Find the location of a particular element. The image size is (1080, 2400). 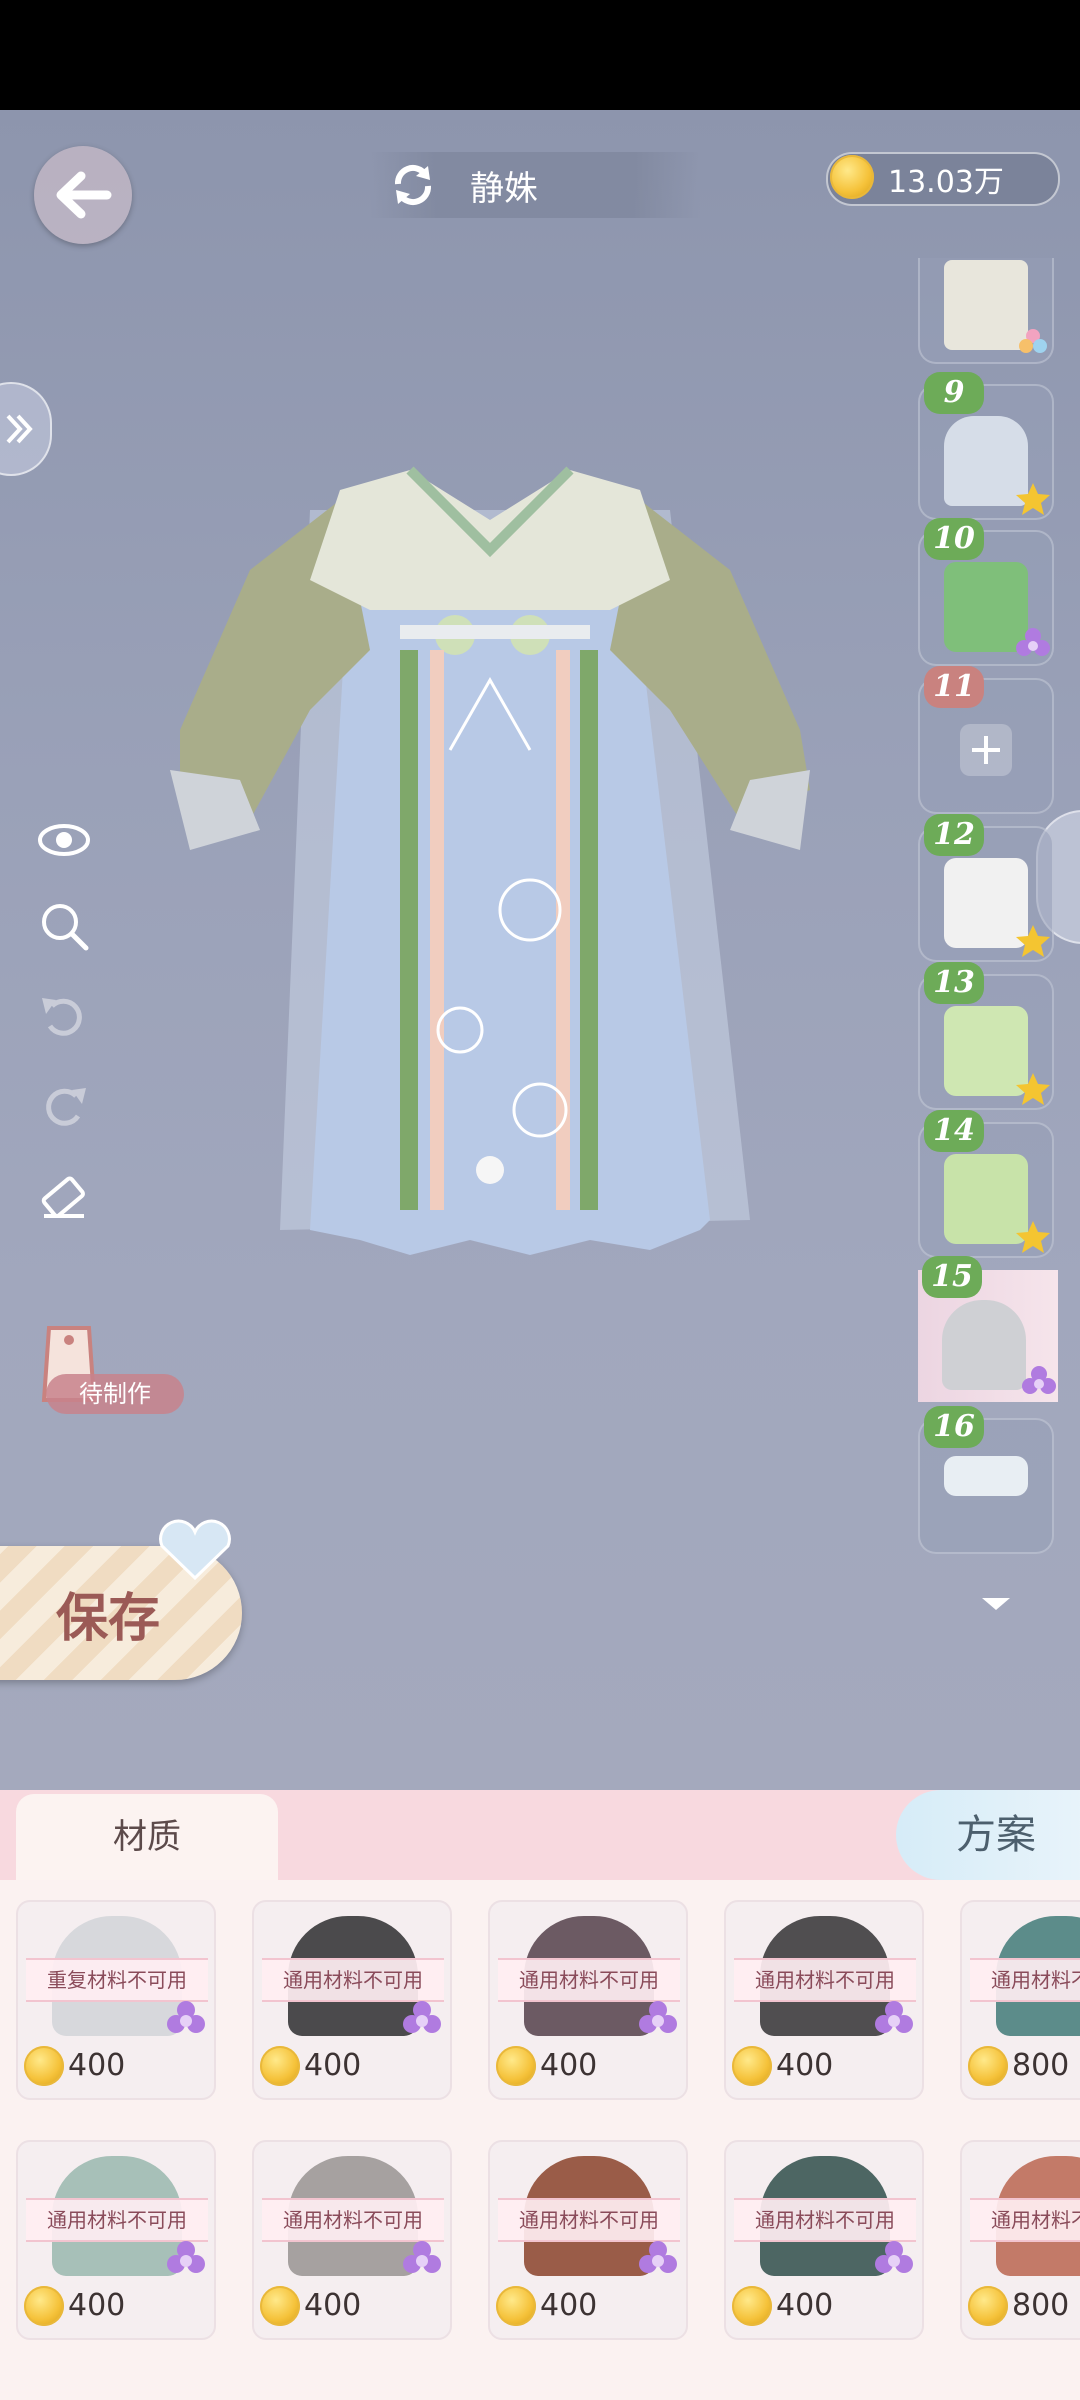

slot-number: 14 is located at coordinates (954, 1131).